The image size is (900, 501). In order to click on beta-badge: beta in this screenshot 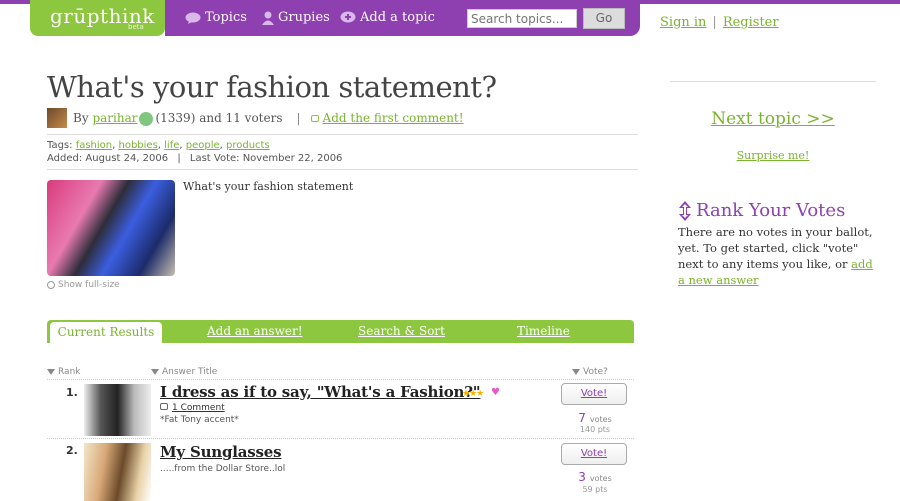, I will do `click(136, 27)`.